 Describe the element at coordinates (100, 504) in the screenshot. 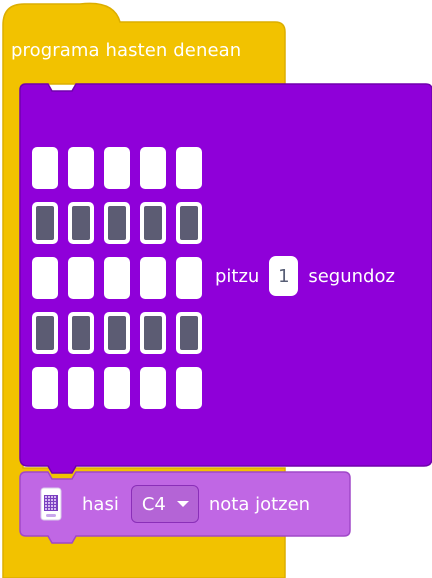

I see `music-prefix-label: hasi` at that location.